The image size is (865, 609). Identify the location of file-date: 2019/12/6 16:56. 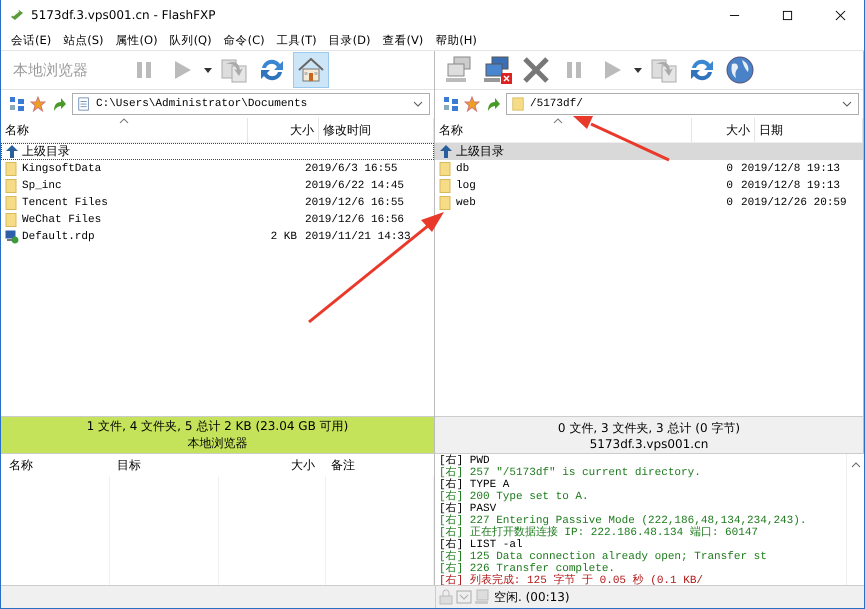
(354, 220).